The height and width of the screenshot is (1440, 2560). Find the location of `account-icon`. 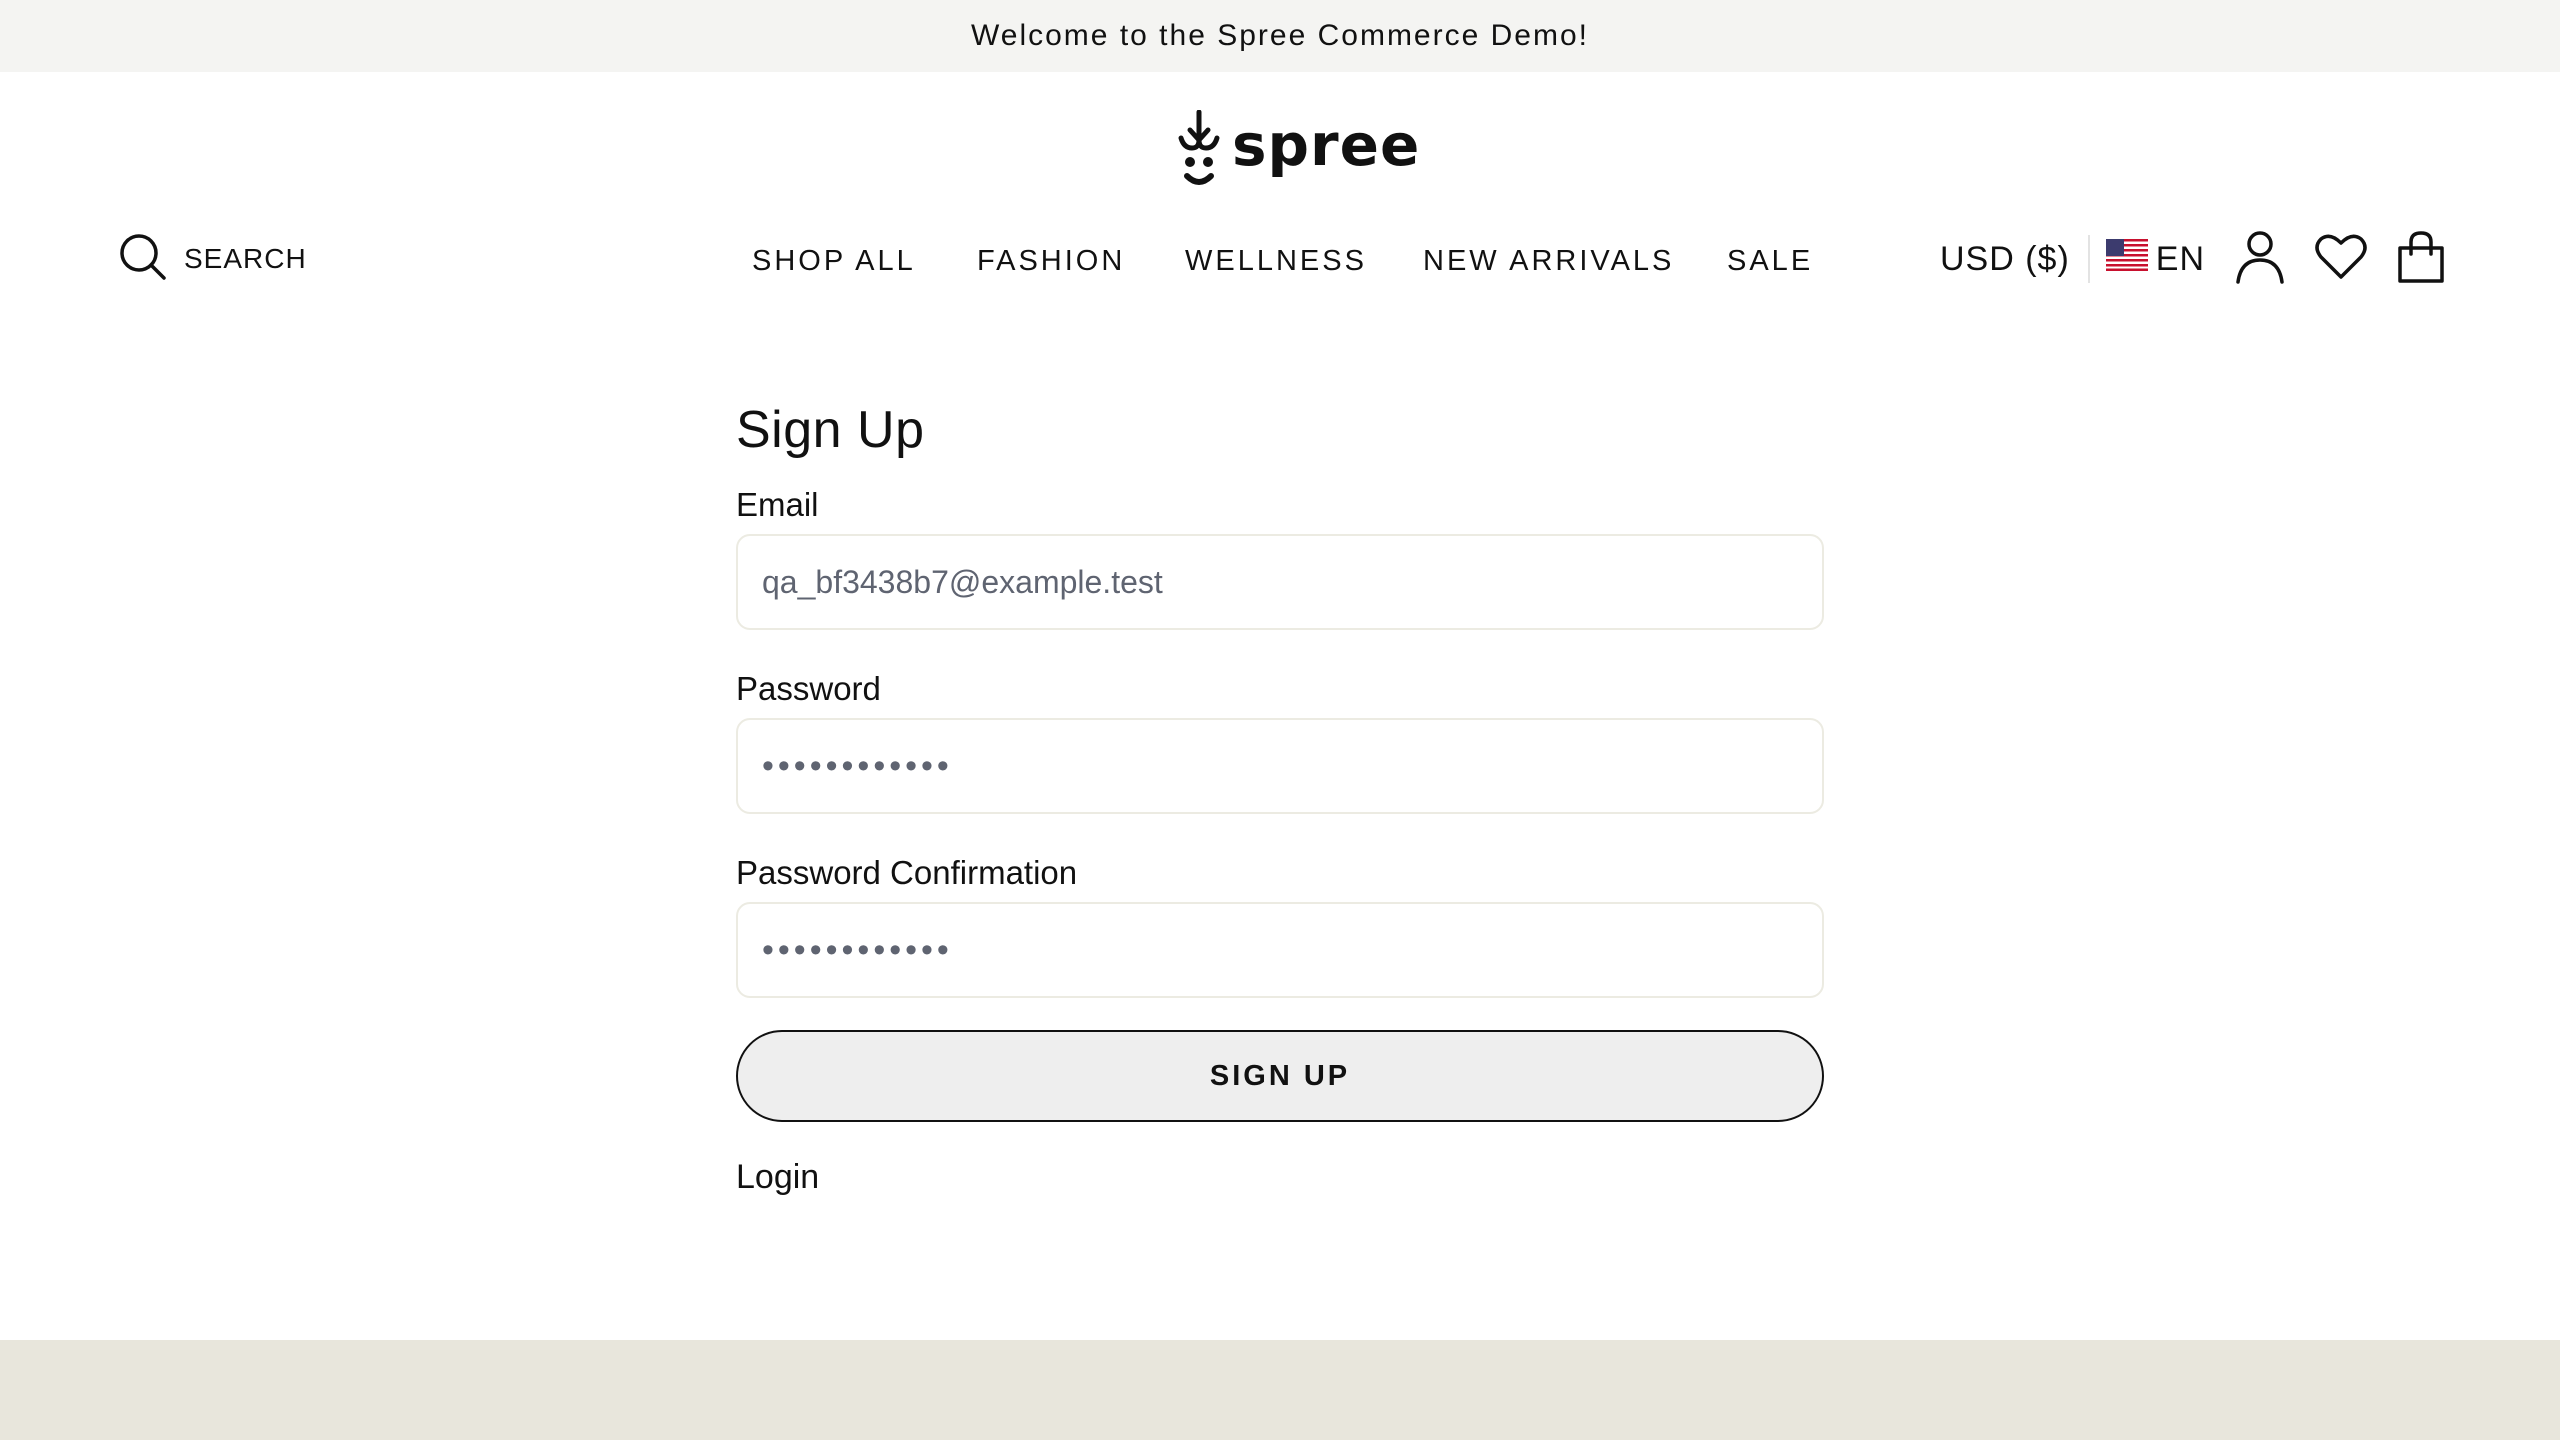

account-icon is located at coordinates (2260, 259).